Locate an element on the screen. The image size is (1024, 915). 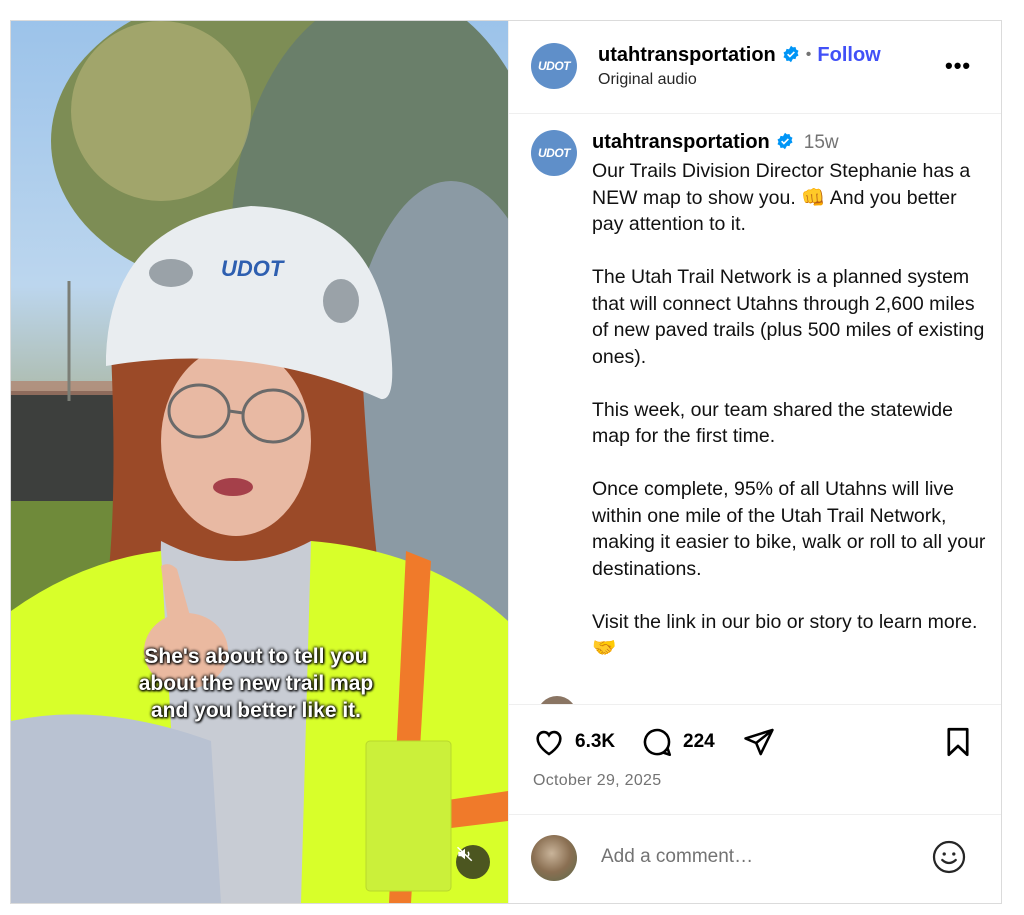
comment-button: 224 is located at coordinates (677, 742).